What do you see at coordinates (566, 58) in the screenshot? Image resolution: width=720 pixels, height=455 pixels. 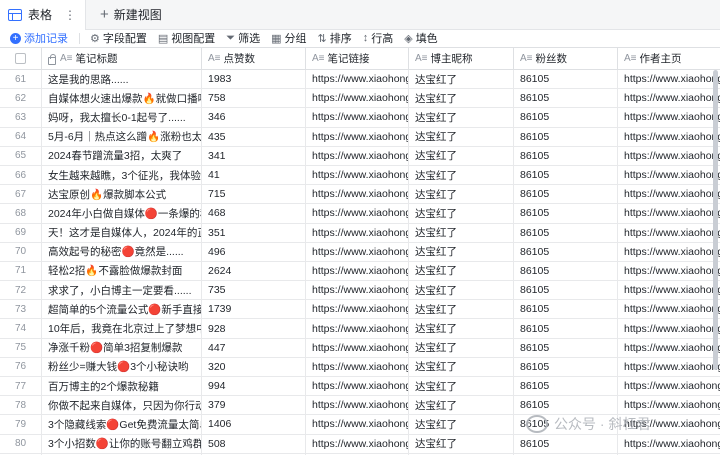 I see `column-header-fans: A≡ 粉丝数` at bounding box center [566, 58].